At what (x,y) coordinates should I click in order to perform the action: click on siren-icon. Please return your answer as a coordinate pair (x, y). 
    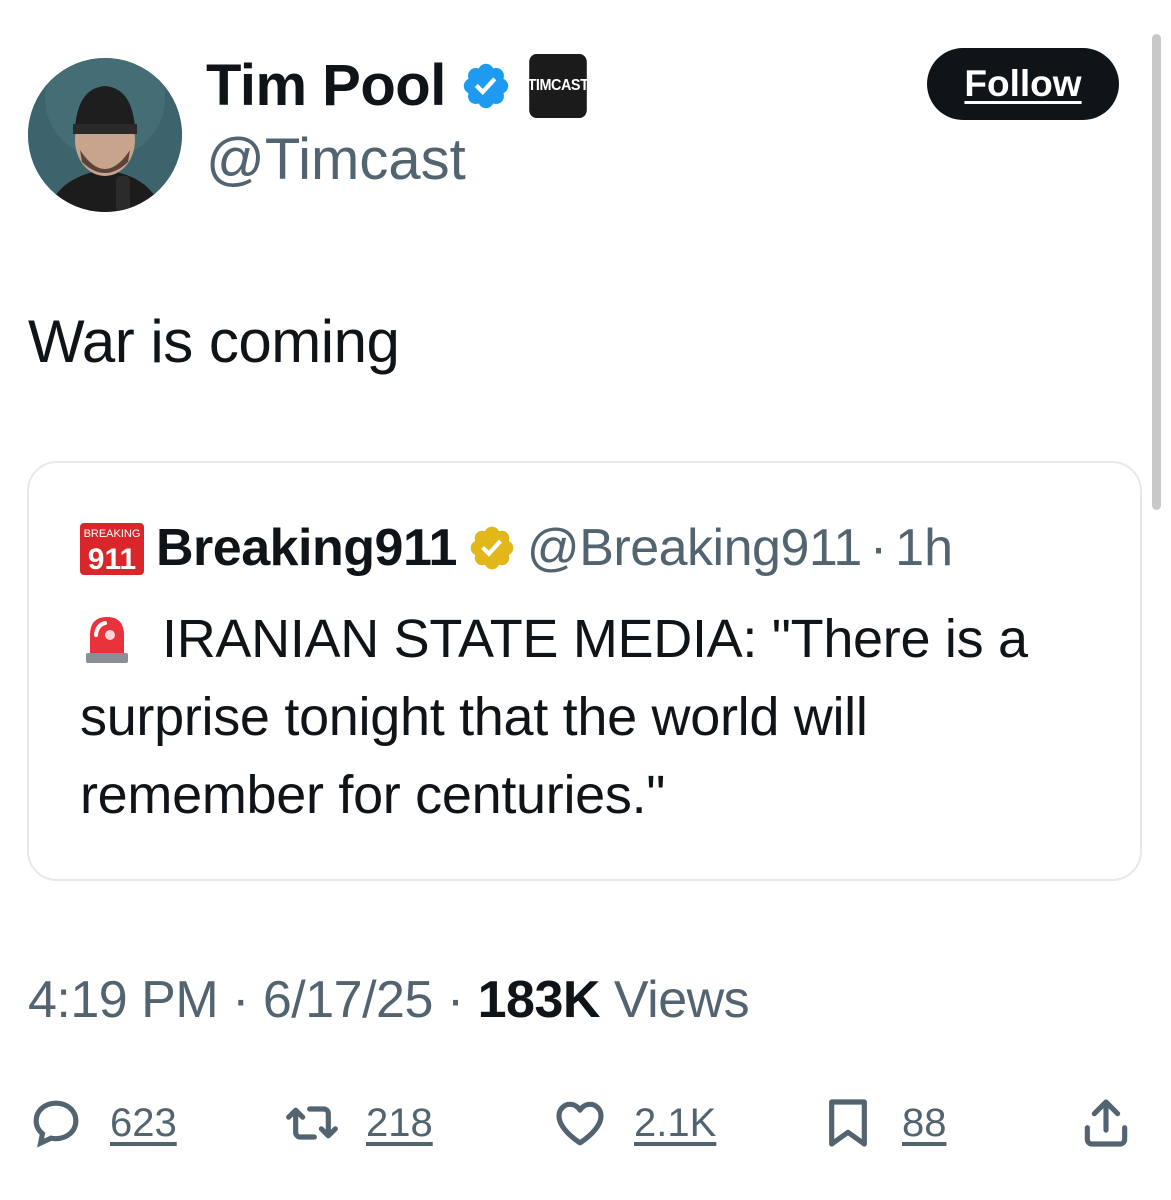
    Looking at the image, I should click on (107, 640).